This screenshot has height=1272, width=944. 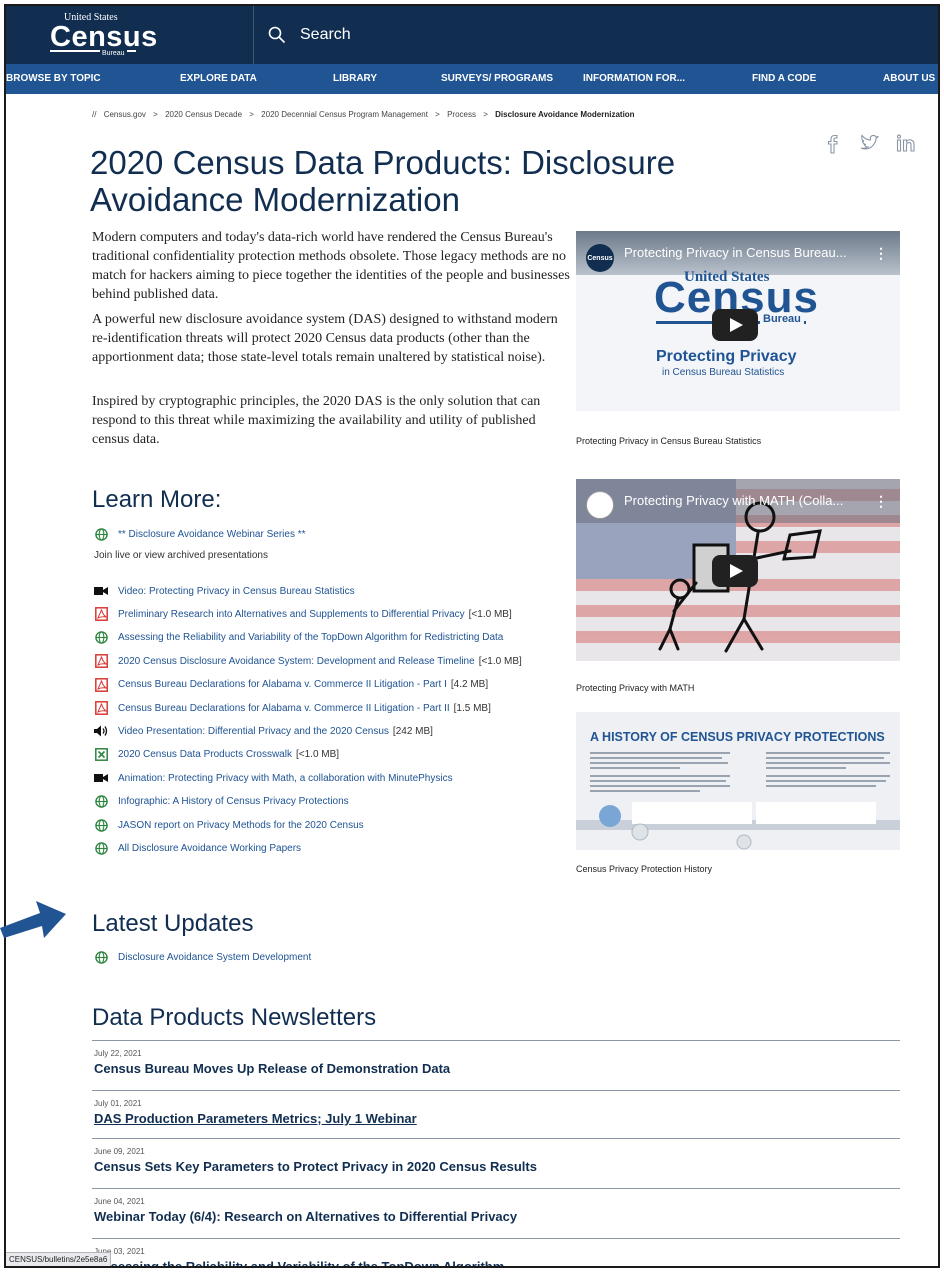 I want to click on newsletter-date: June 09, 2021, so click(x=119, y=1151).